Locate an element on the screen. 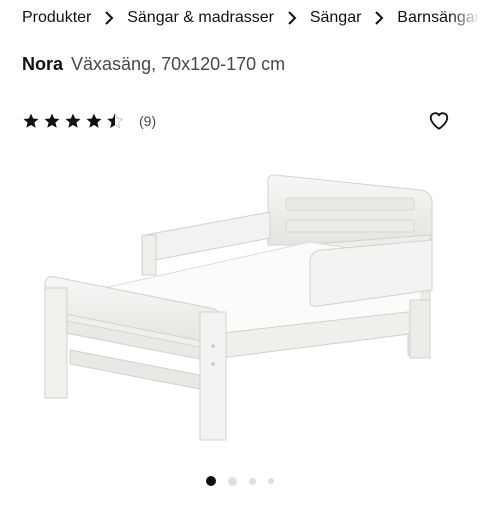 This screenshot has height=515, width=480. carousel-indicators is located at coordinates (240, 481).